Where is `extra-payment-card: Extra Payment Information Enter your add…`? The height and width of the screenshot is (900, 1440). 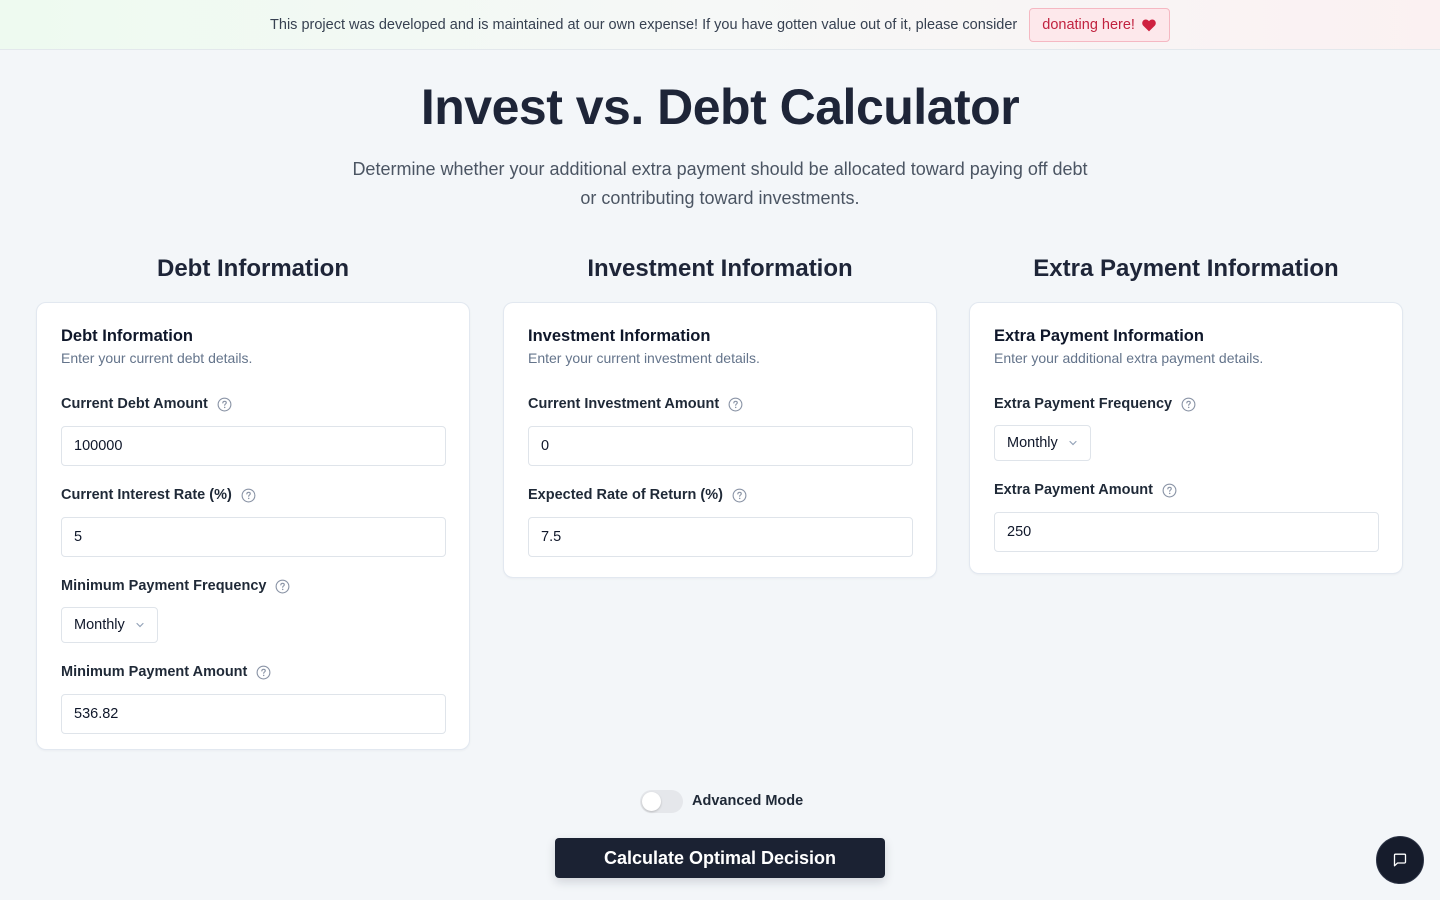 extra-payment-card: Extra Payment Information Enter your add… is located at coordinates (1186, 438).